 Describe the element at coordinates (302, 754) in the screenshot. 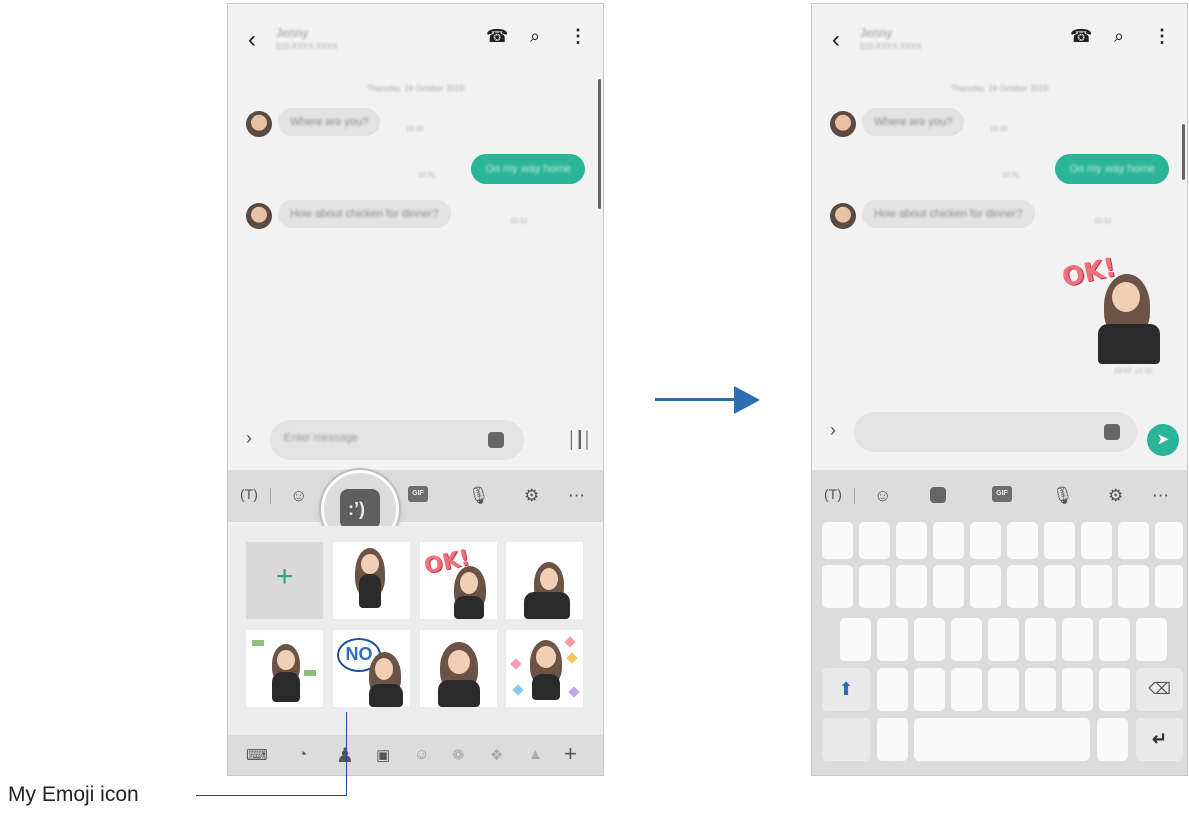

I see `recent-clock-icon: ◔` at that location.